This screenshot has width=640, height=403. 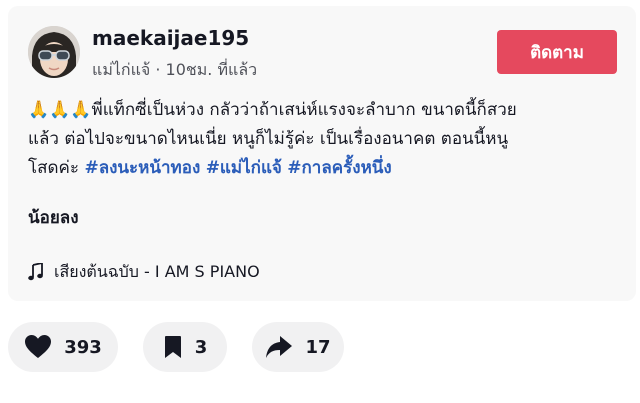 What do you see at coordinates (38, 346) in the screenshot?
I see `heart-icon` at bounding box center [38, 346].